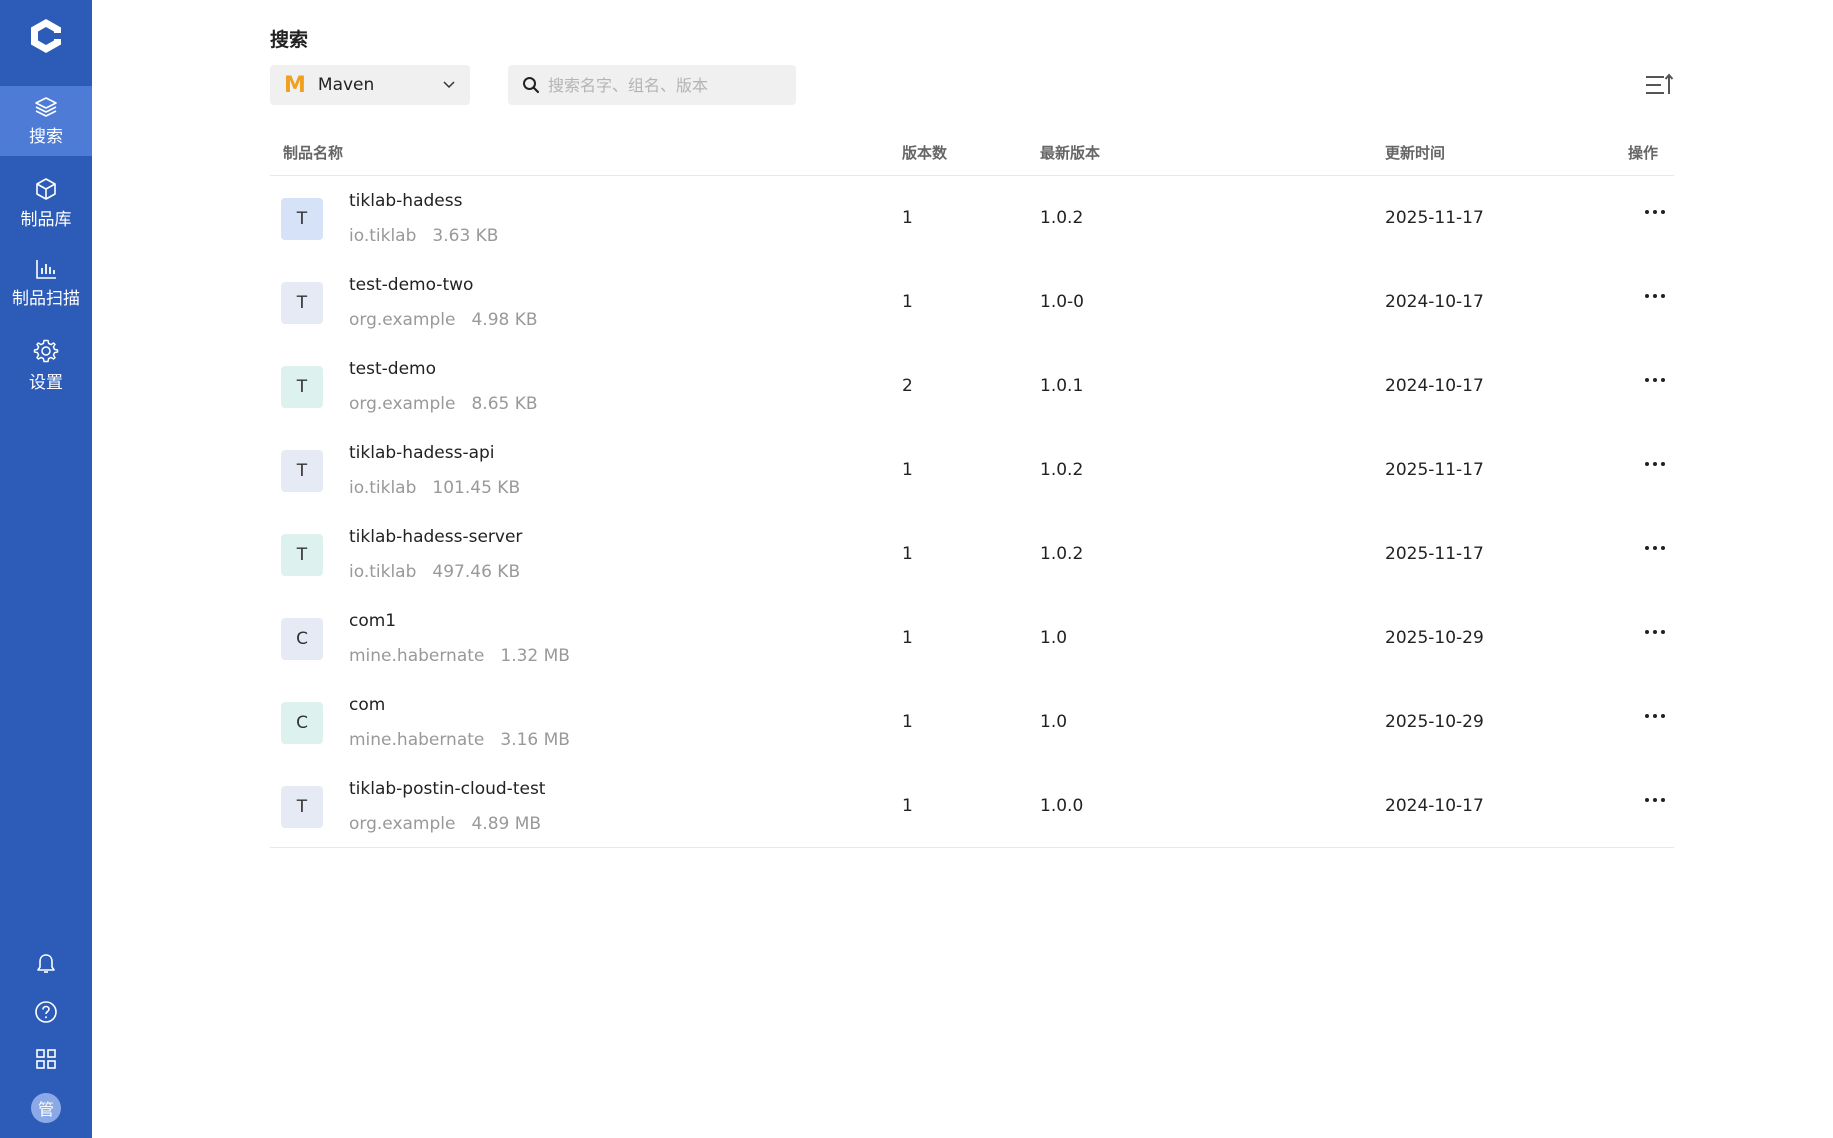 The height and width of the screenshot is (1138, 1833). Describe the element at coordinates (459, 656) in the screenshot. I see `artifact-meta: mine.habernate 1.32 MB` at that location.